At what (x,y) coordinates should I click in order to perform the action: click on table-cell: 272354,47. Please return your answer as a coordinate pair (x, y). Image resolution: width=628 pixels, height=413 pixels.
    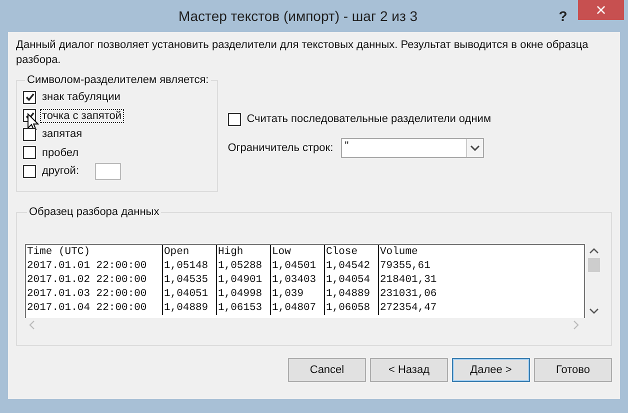
    Looking at the image, I should click on (423, 308).